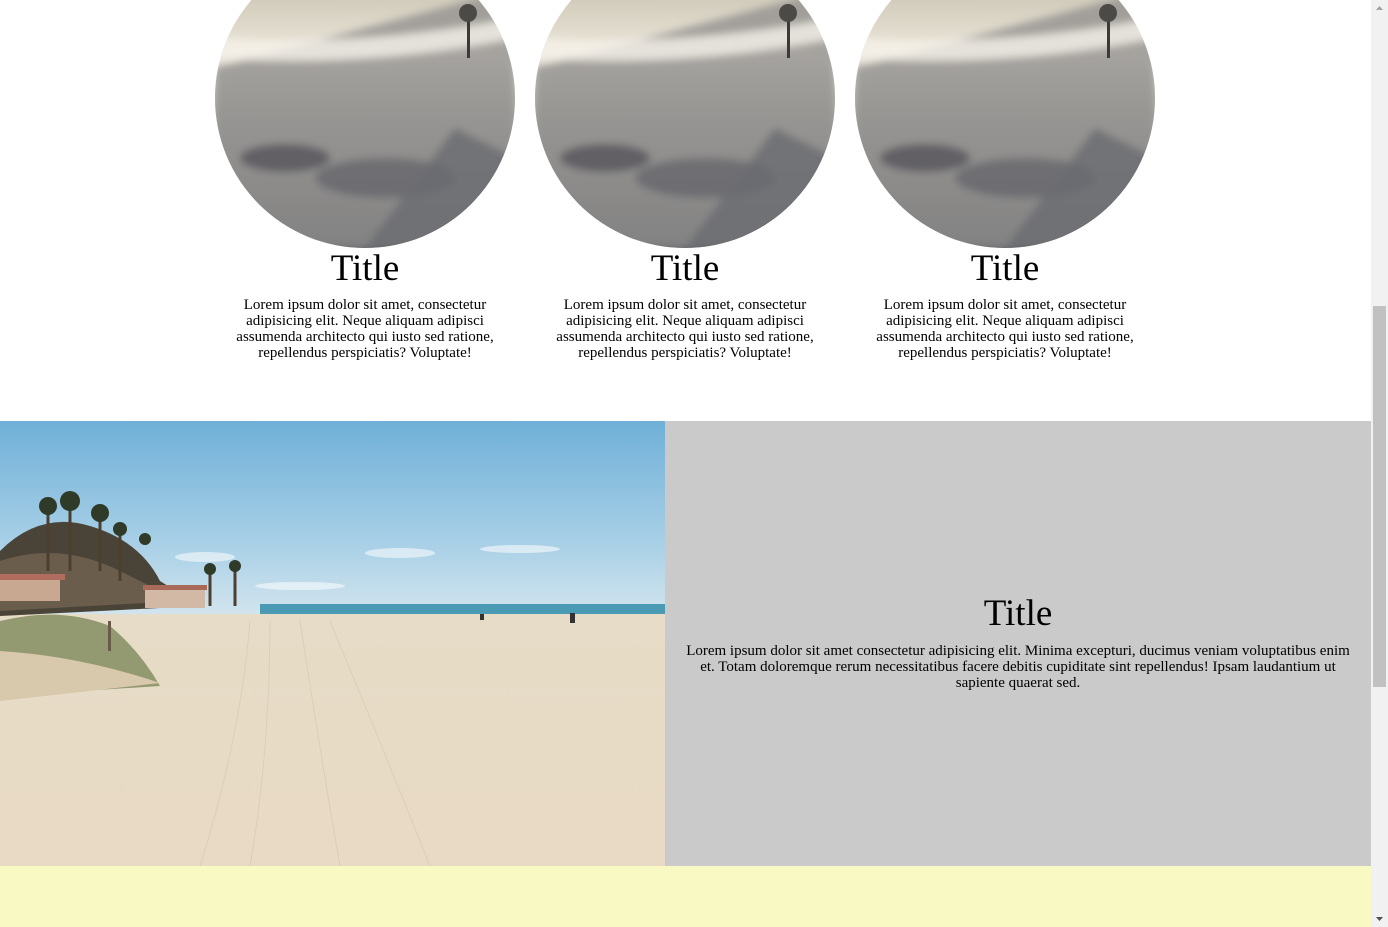 The width and height of the screenshot is (1388, 927). What do you see at coordinates (1379, 496) in the screenshot?
I see `scrollbar-thumb` at bounding box center [1379, 496].